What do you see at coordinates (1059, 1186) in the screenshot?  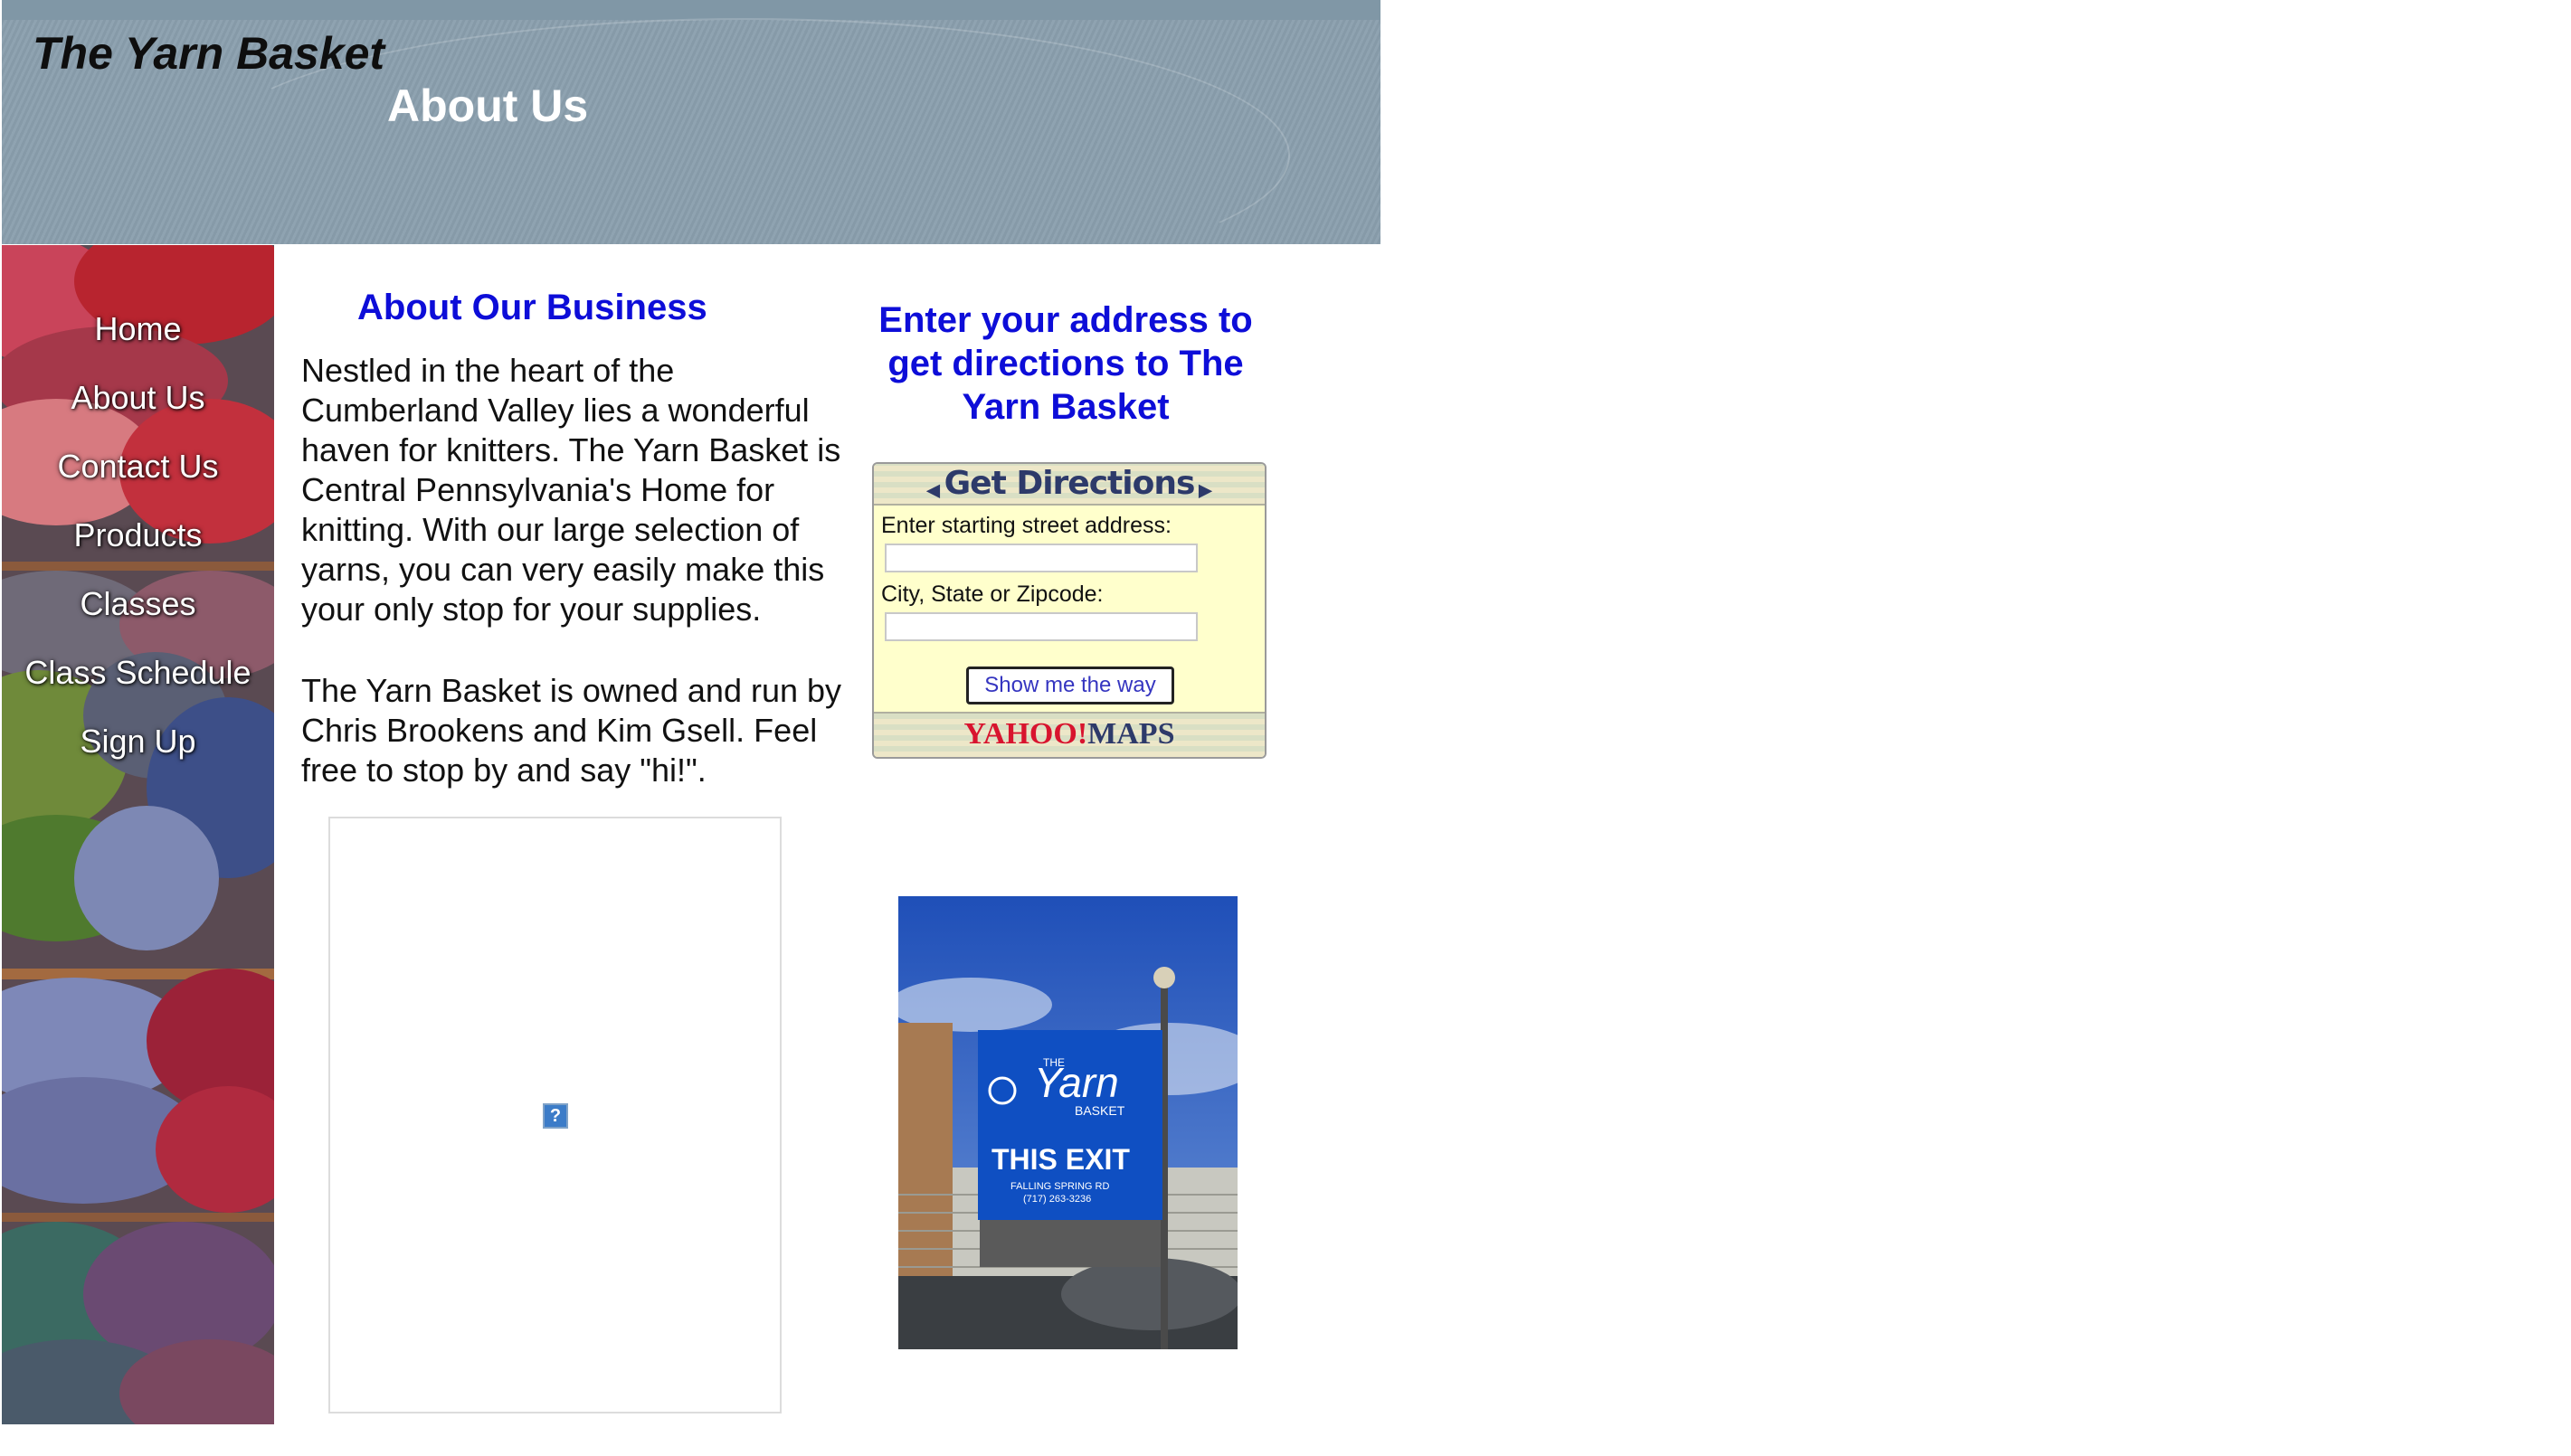 I see `sign-road-text: FALLING SPRING RD` at bounding box center [1059, 1186].